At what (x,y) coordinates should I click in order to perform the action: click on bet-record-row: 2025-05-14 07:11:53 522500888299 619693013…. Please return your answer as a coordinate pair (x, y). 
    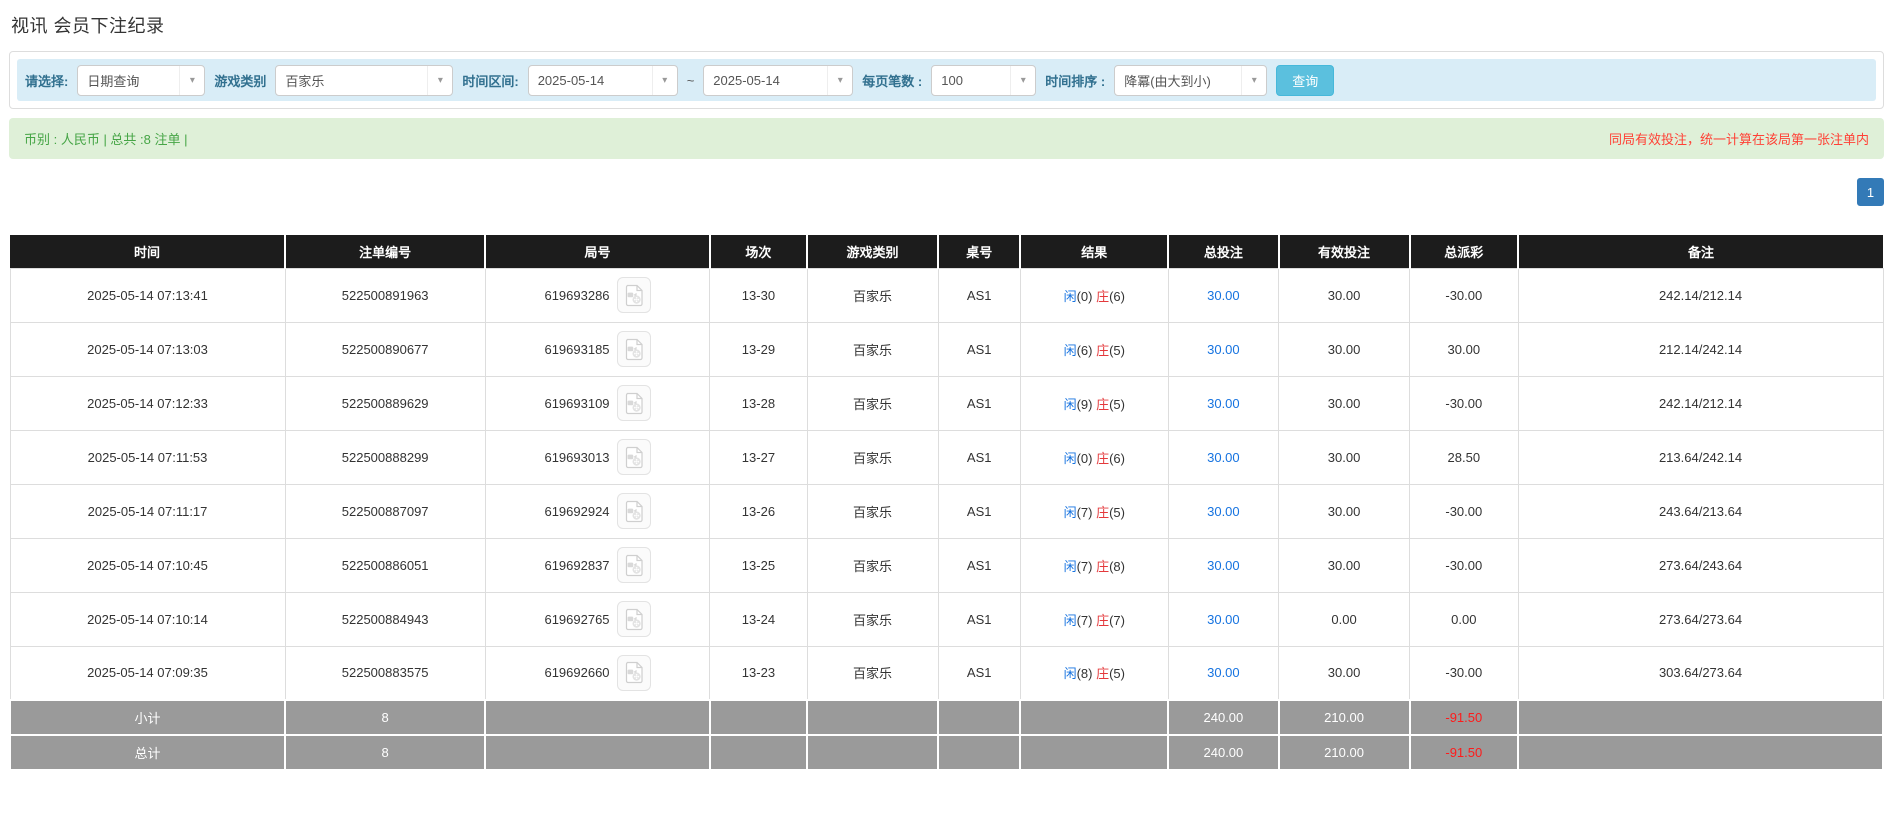
    Looking at the image, I should click on (946, 457).